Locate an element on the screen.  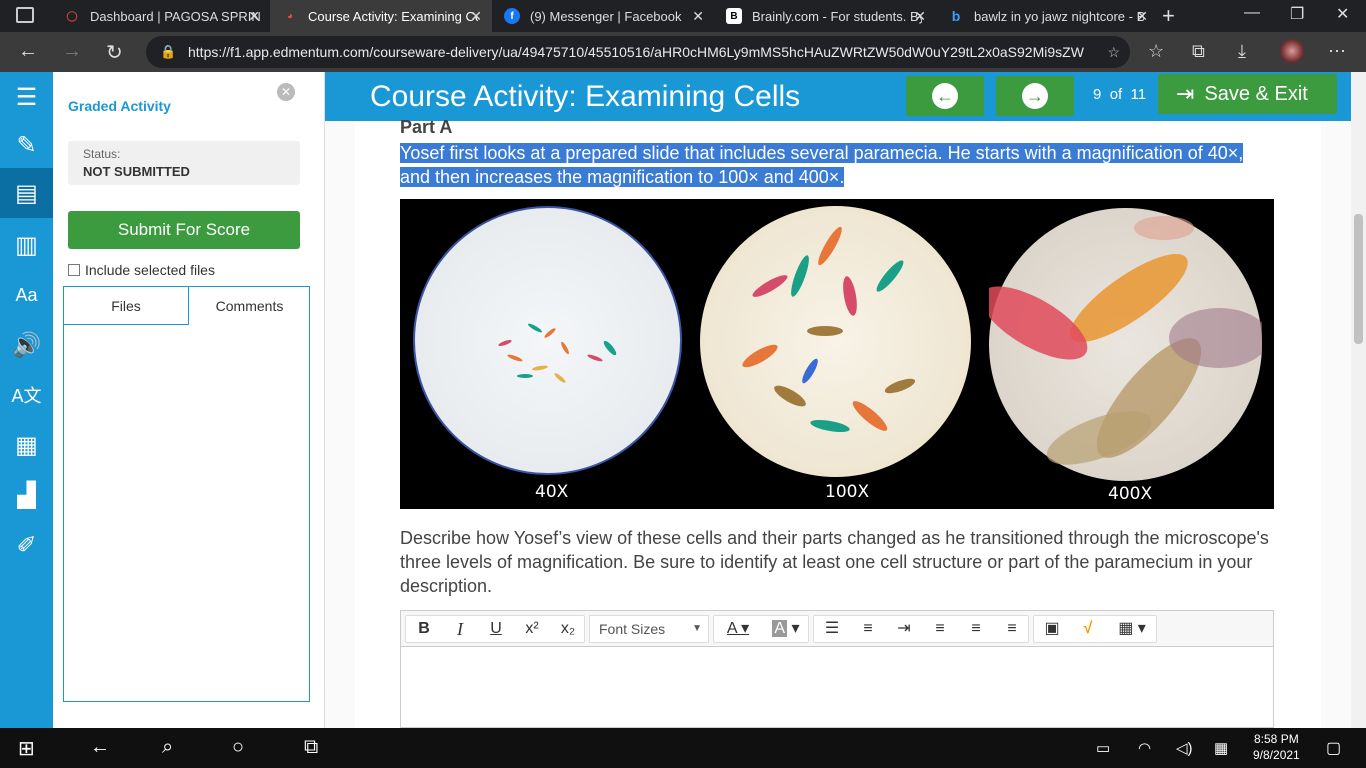
include-files-checkbox is located at coordinates (74, 270).